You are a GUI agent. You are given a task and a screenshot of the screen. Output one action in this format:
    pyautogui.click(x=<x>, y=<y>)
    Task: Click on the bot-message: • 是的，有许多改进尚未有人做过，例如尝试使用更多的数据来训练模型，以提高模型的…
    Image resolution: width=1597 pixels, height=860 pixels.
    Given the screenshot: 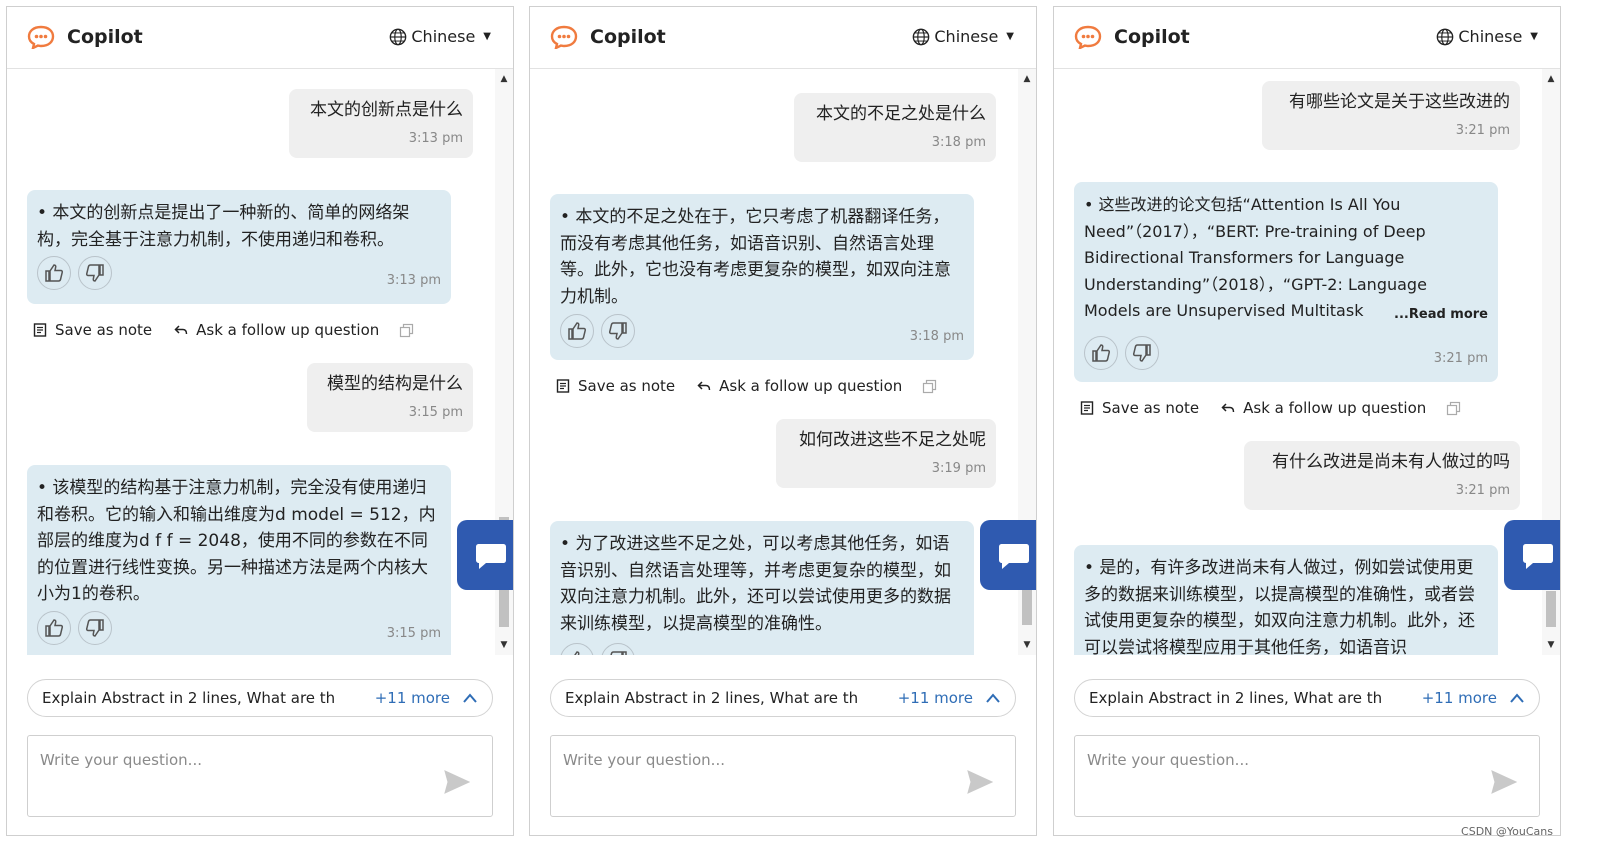 What is the action you would take?
    pyautogui.click(x=1286, y=600)
    